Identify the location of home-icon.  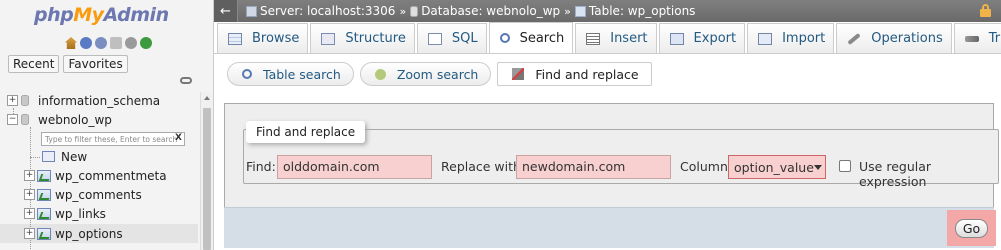
(71, 43).